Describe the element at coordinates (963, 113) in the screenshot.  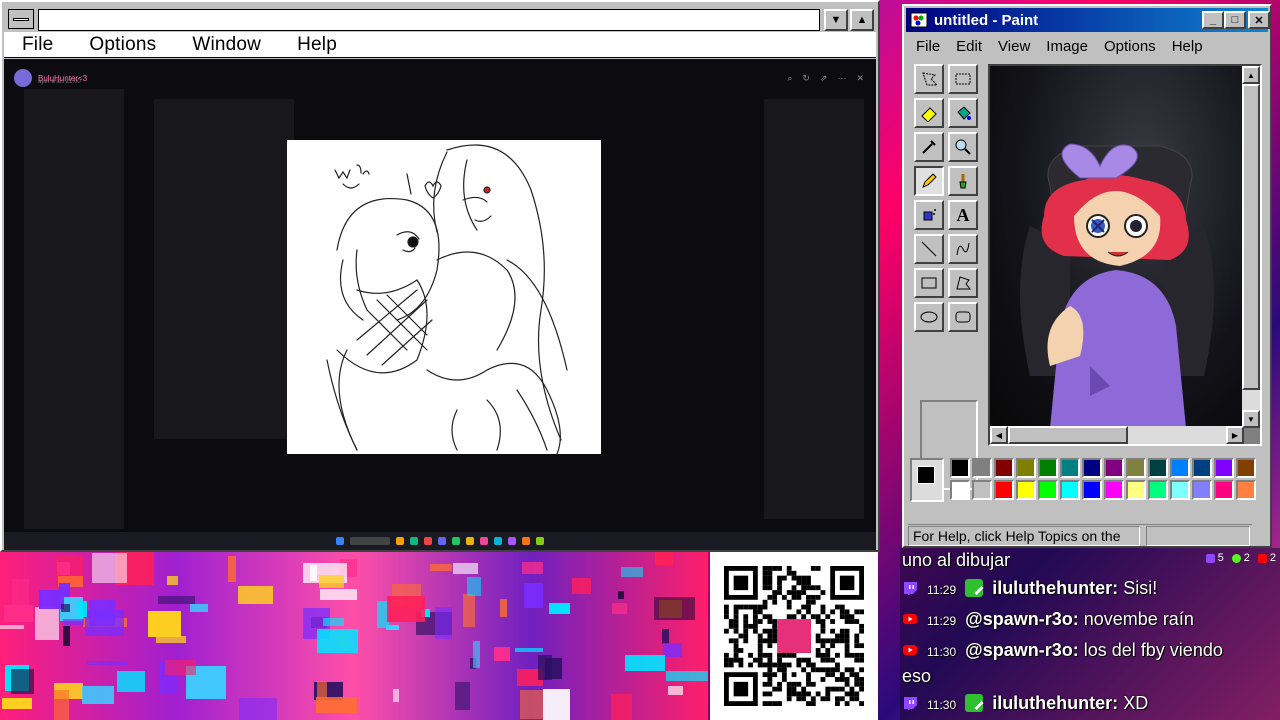
I see `fill-bucket-icon` at that location.